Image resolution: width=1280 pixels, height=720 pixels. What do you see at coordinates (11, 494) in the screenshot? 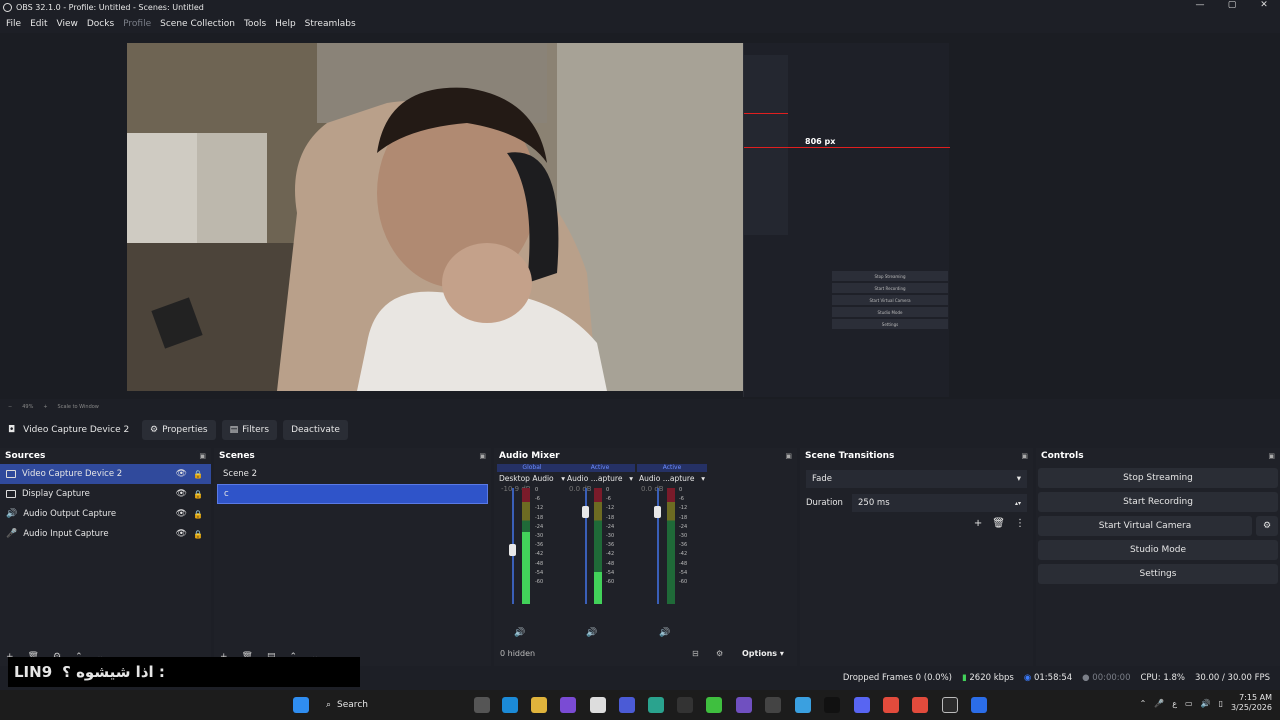
I see `display-icon` at bounding box center [11, 494].